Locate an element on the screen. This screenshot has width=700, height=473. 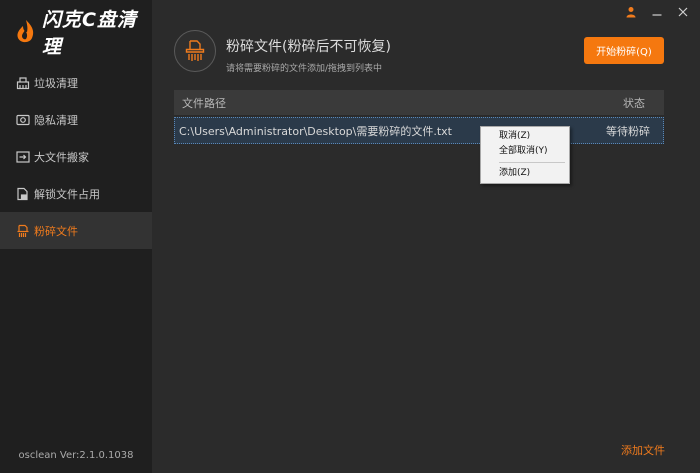
context-menu-cancel: 取消(Z) is located at coordinates (525, 136).